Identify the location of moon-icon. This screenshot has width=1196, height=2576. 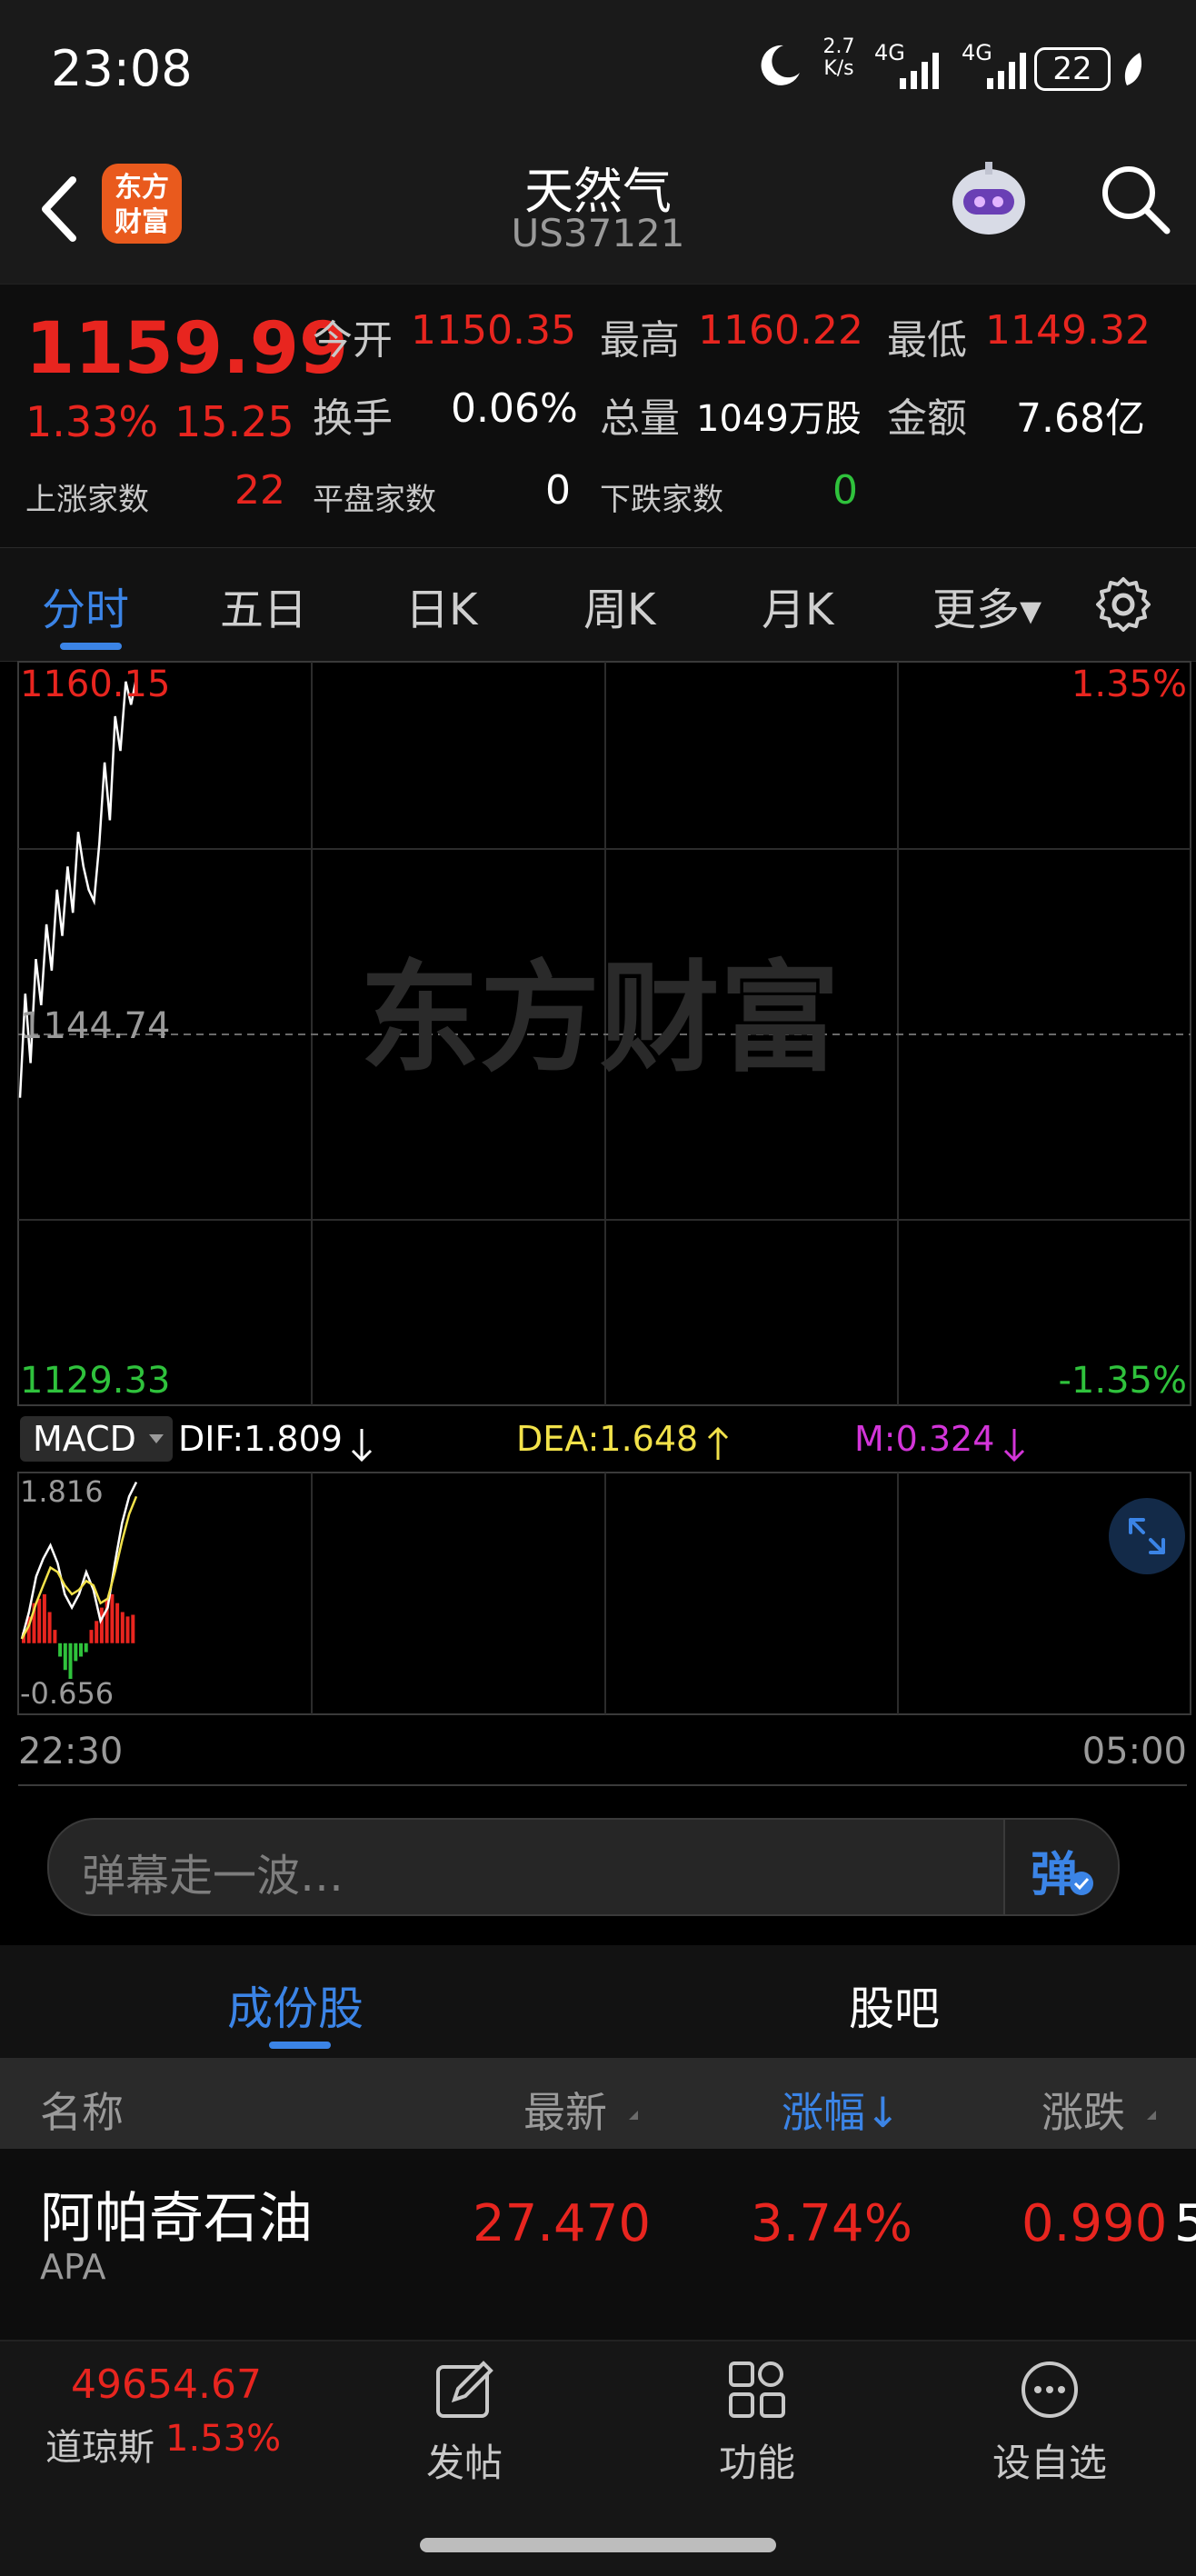
(780, 65).